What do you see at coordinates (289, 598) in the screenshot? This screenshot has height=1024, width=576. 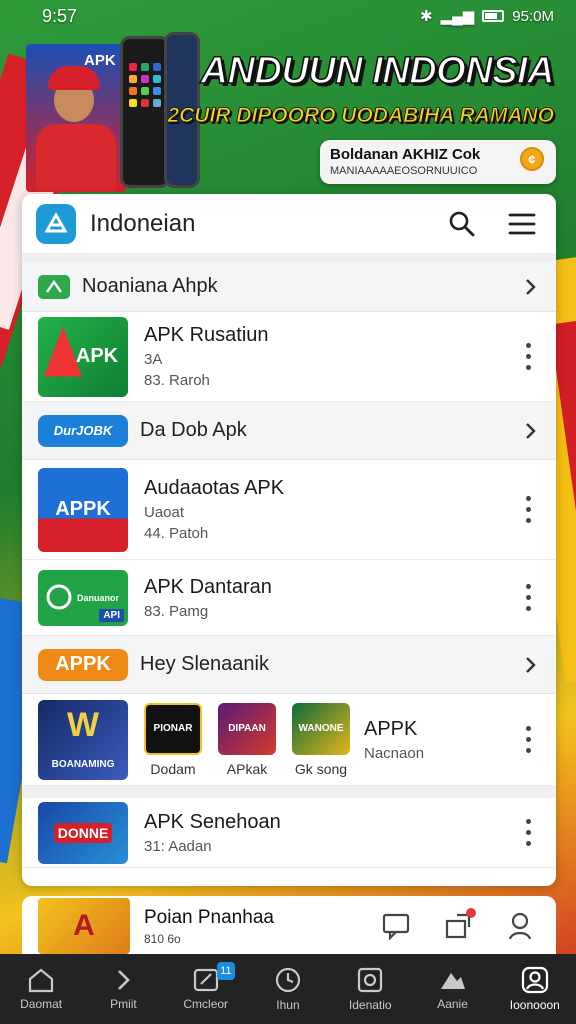 I see `app-list-item: Danuanor API APK Dantaran 83. Pamg` at bounding box center [289, 598].